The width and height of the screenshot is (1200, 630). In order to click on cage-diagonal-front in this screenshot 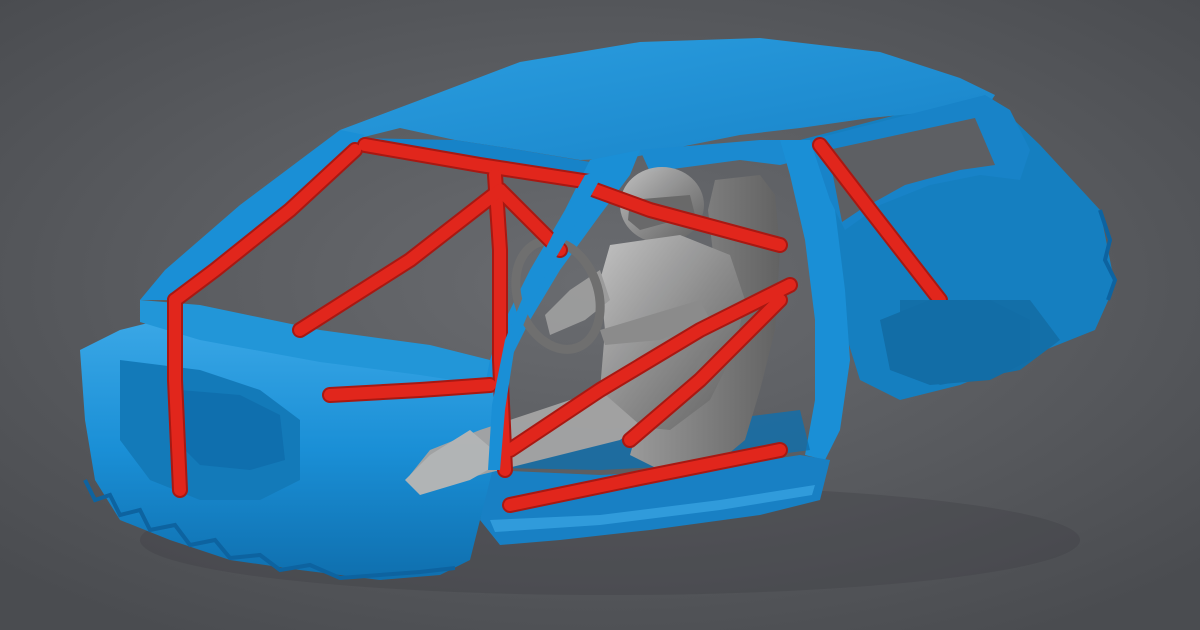, I will do `click(400, 260)`.